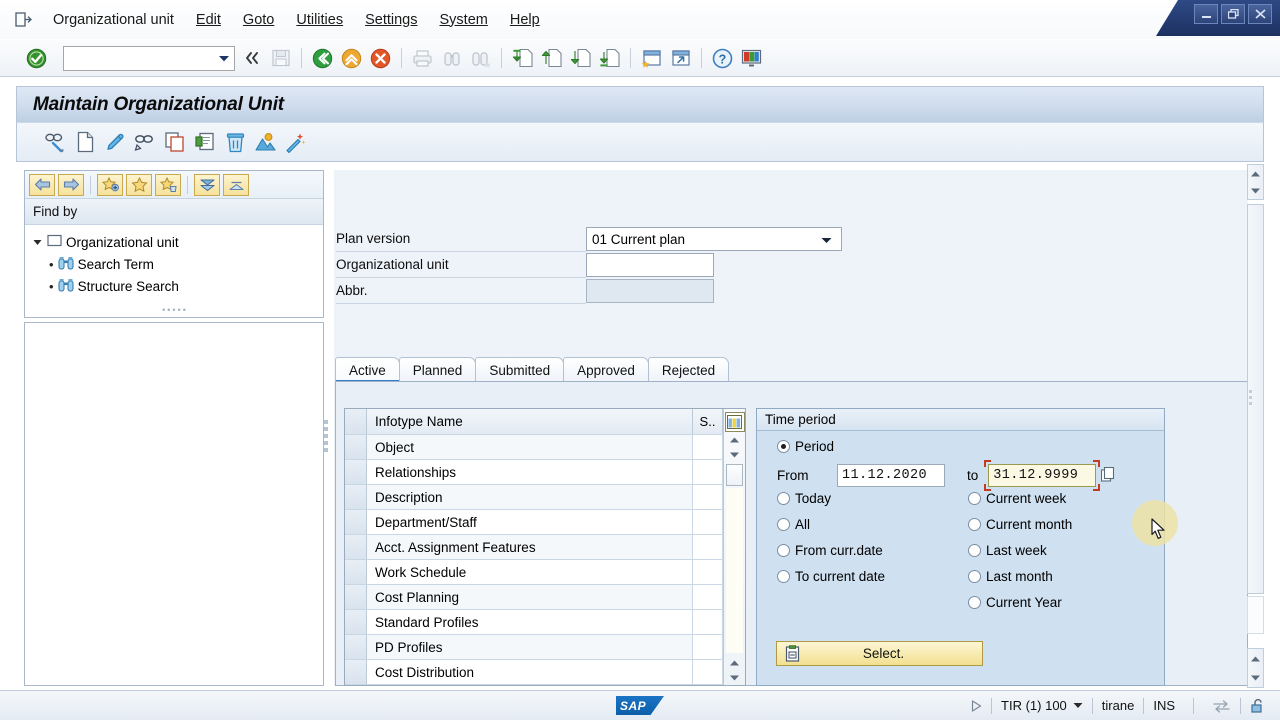  What do you see at coordinates (1042, 475) in the screenshot?
I see `to-date-input: 31.12.9999` at bounding box center [1042, 475].